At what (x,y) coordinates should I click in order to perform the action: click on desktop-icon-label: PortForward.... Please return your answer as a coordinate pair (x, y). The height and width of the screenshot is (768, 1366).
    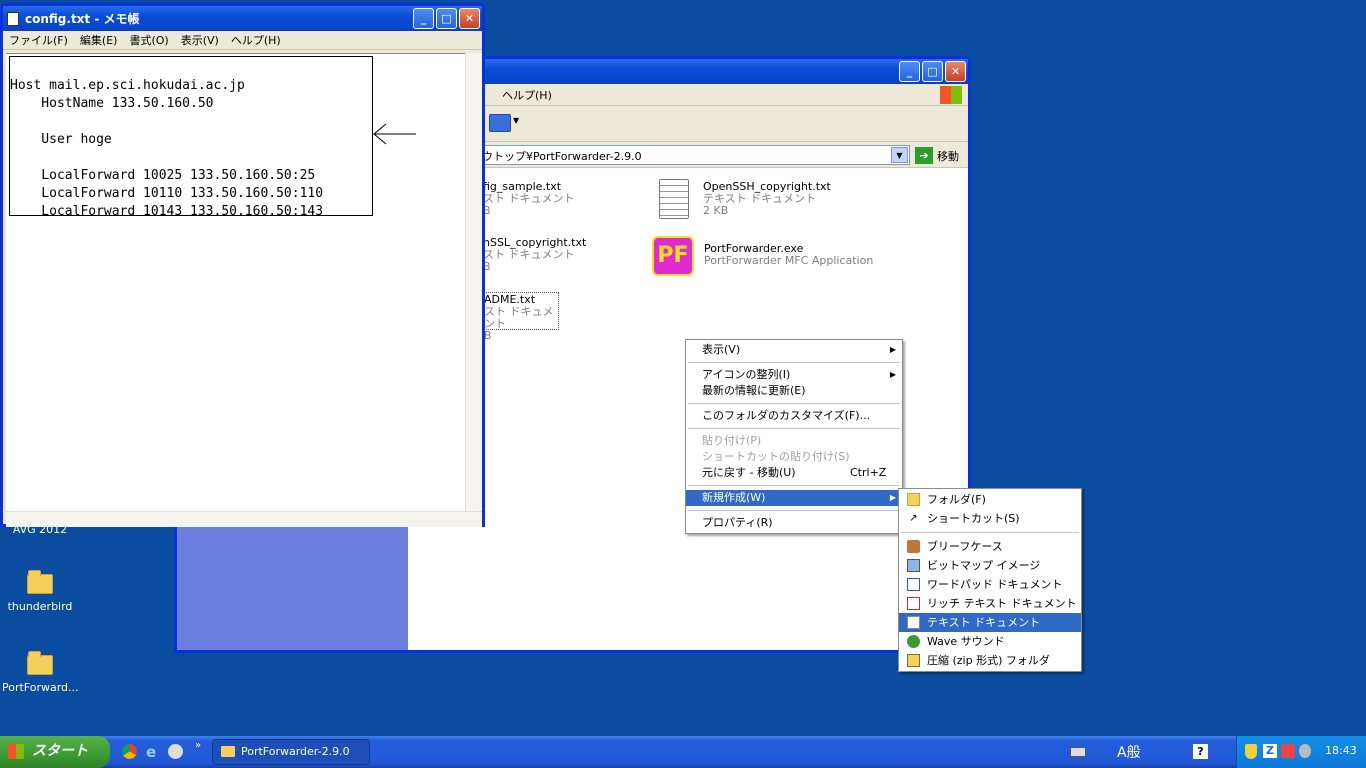
    Looking at the image, I should click on (40, 687).